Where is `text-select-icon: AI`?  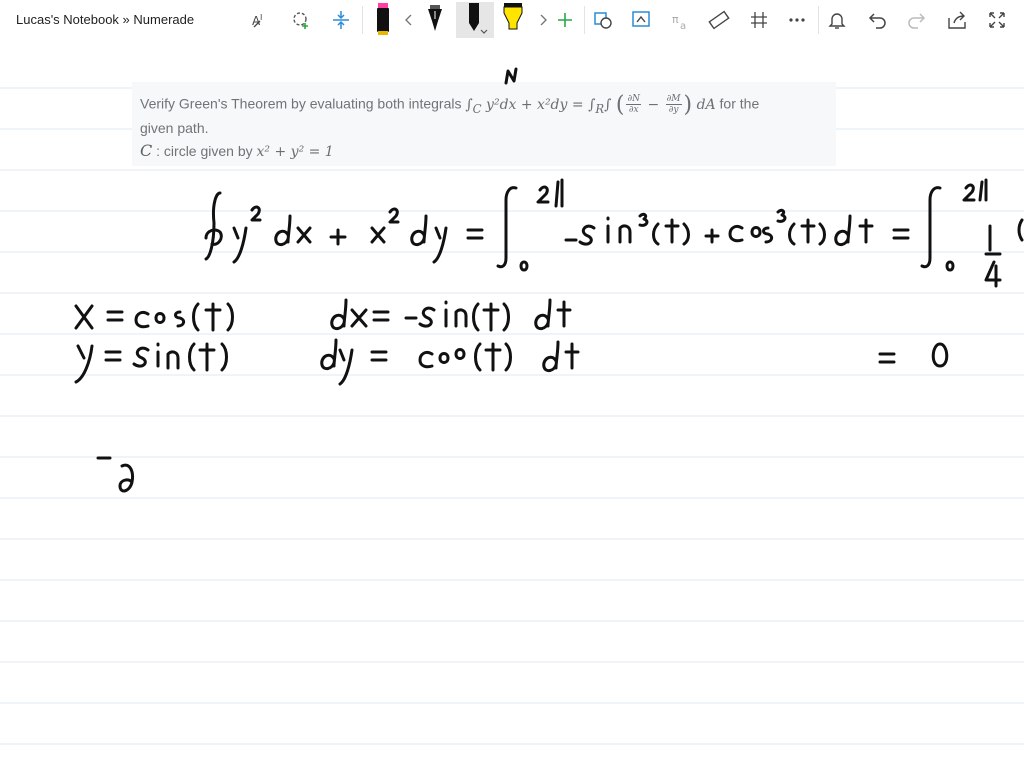 text-select-icon: AI is located at coordinates (261, 20).